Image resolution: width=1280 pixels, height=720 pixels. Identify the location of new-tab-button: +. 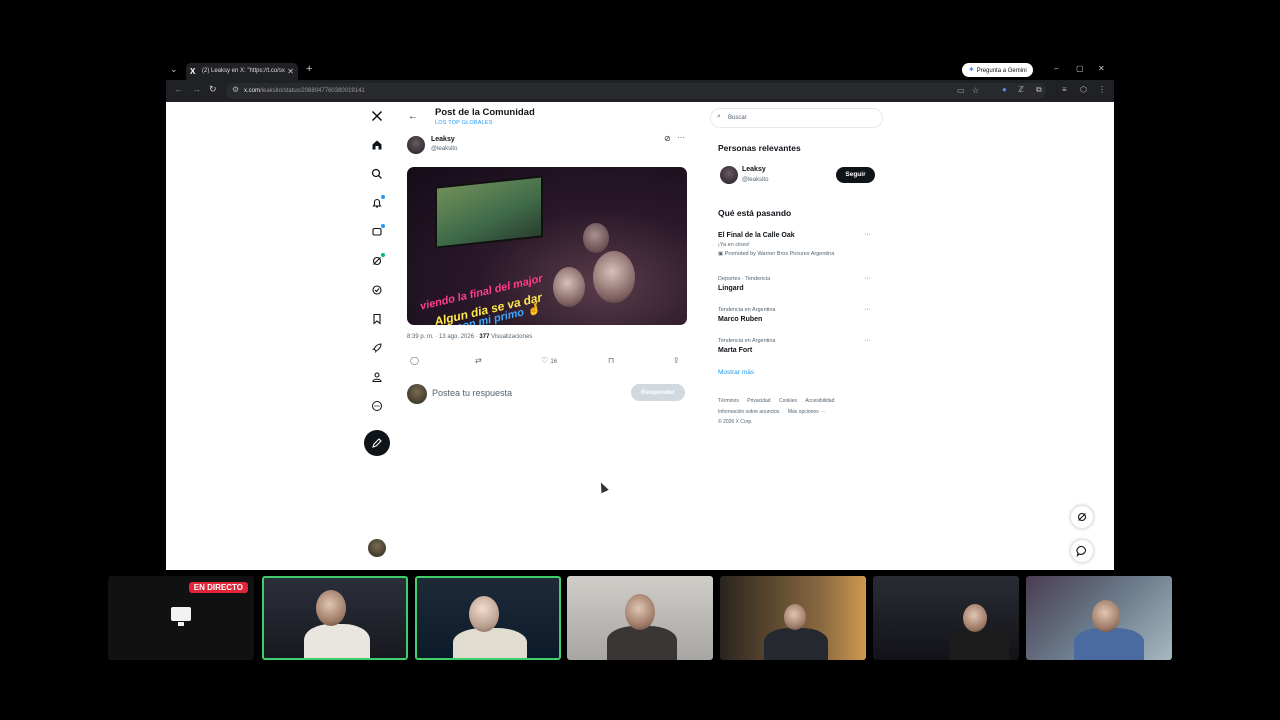
(309, 69).